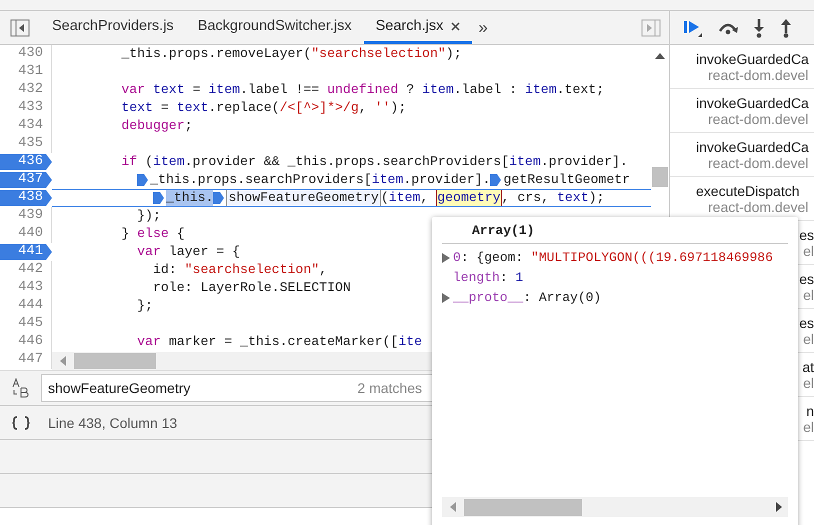  I want to click on toggle-debugger-icon, so click(651, 27).